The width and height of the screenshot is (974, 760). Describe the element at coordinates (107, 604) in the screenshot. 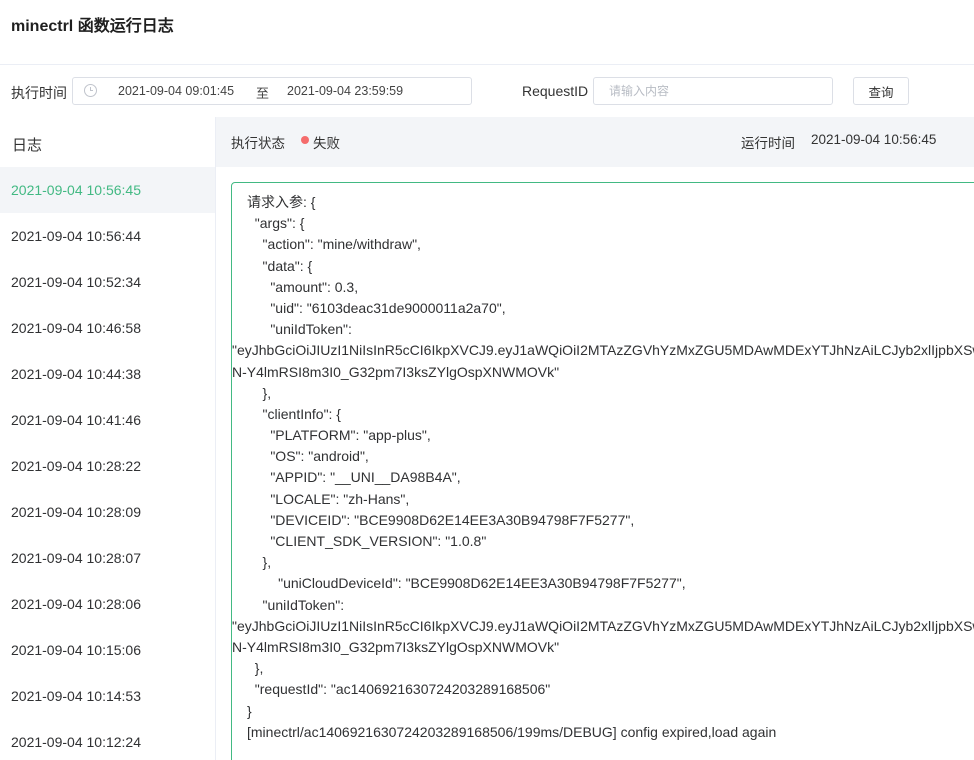

I see `log-list-item: 2021-09-04 10:28:06` at that location.